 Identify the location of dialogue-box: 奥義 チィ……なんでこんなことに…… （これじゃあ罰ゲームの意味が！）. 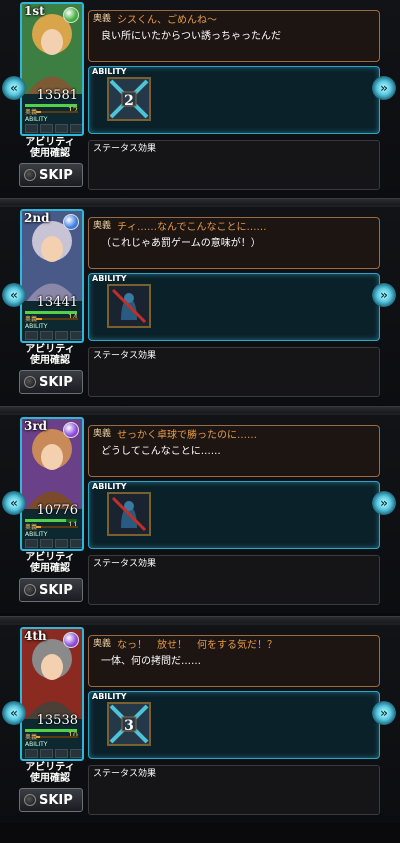
(234, 243).